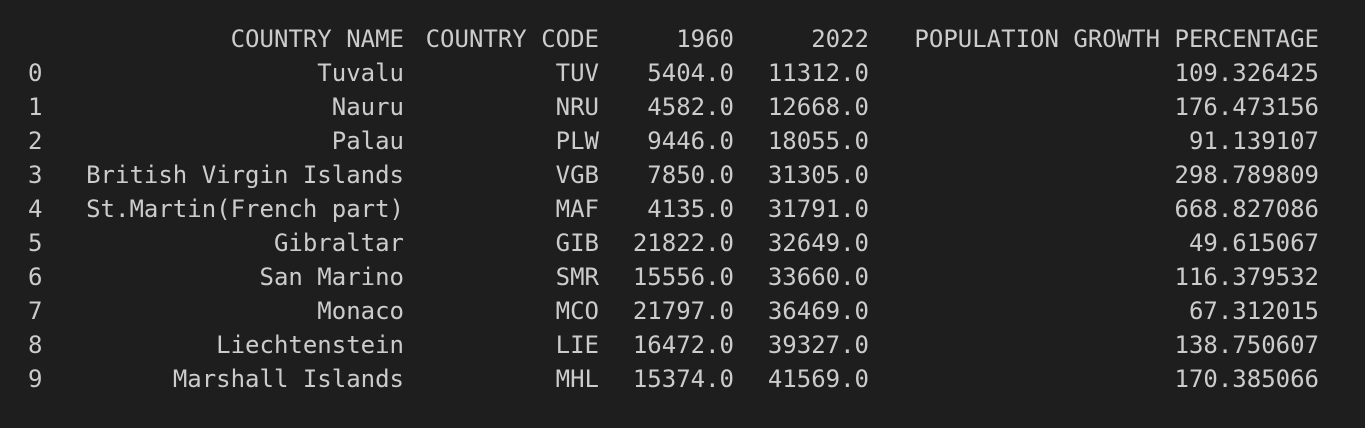 This screenshot has height=428, width=1365. Describe the element at coordinates (360, 73) in the screenshot. I see `cell-country-name: Tuvalu` at that location.